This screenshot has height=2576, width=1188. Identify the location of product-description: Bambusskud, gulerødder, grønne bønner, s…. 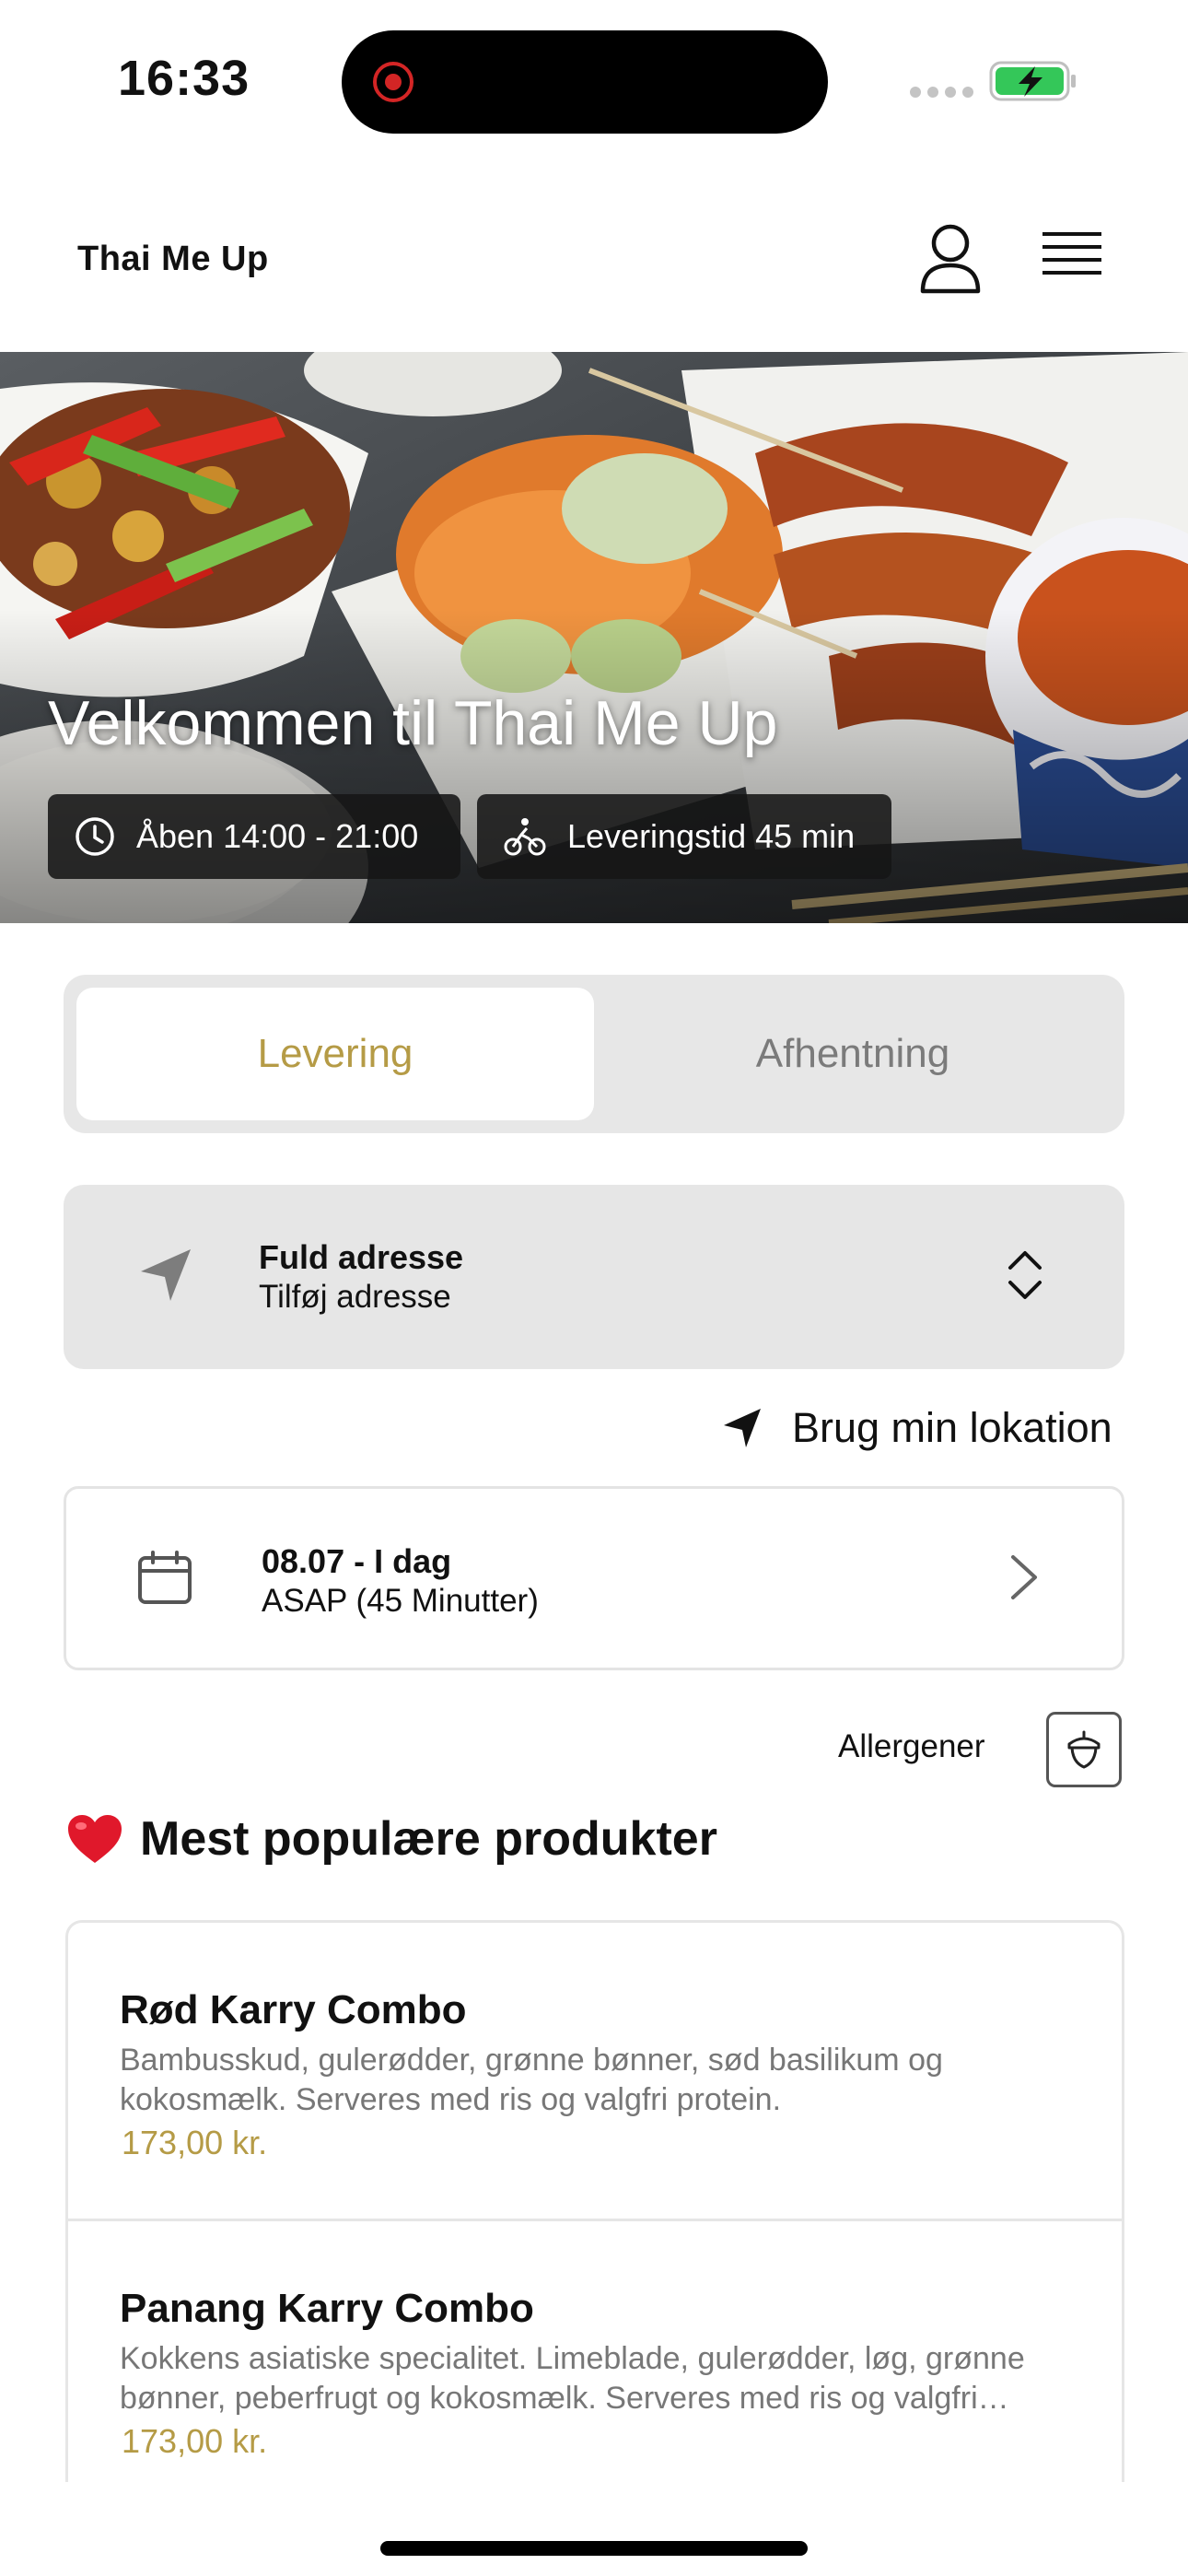
(531, 2080).